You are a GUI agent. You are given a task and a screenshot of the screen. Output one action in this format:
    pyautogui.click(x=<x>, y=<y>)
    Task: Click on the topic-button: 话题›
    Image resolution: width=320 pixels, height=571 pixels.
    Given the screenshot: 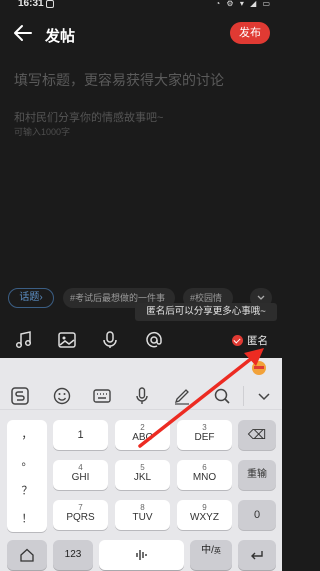 What is the action you would take?
    pyautogui.click(x=31, y=298)
    